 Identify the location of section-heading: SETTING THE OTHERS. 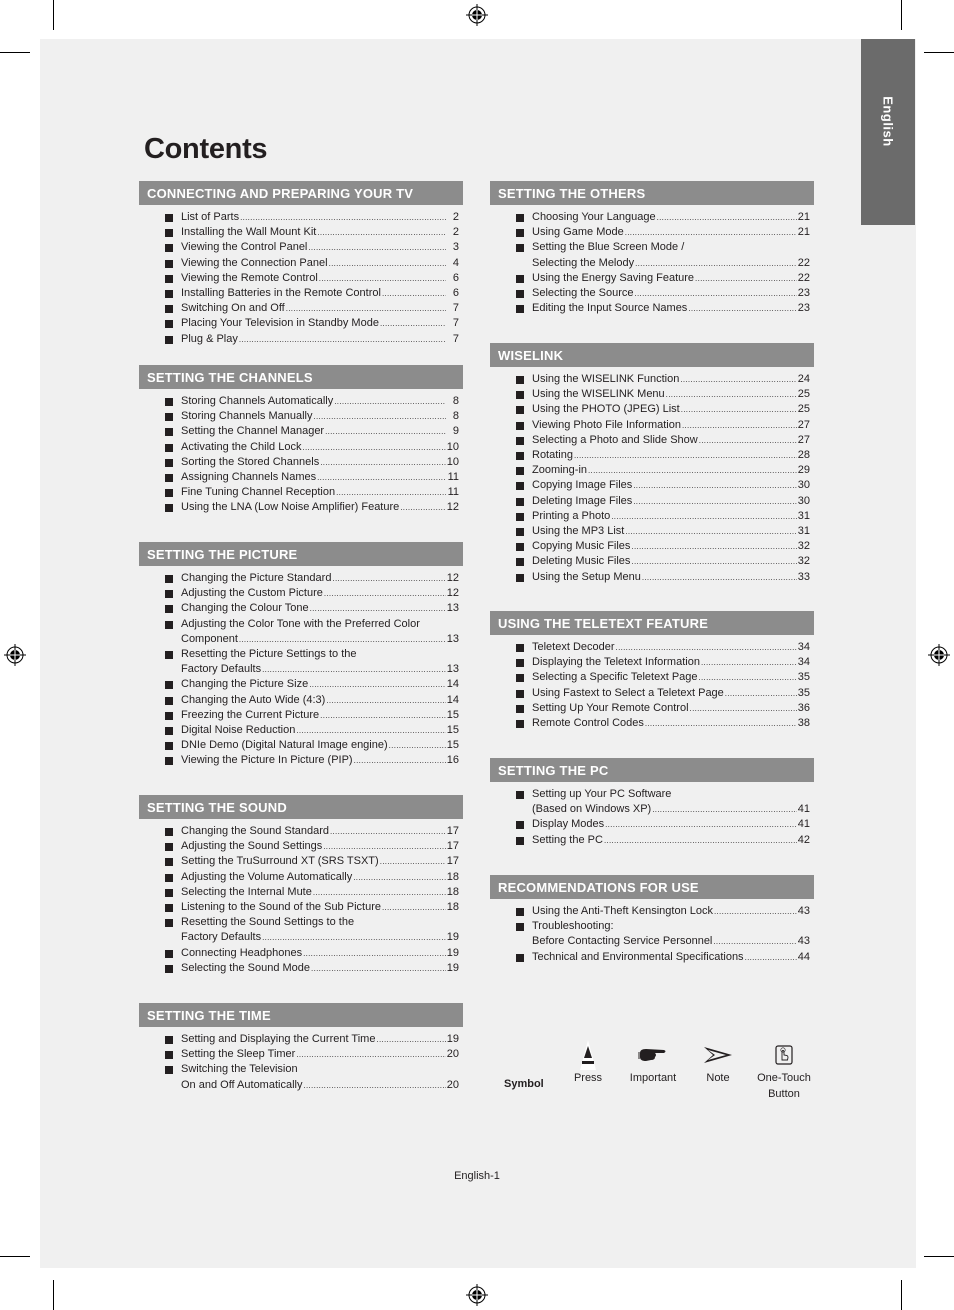
(652, 193).